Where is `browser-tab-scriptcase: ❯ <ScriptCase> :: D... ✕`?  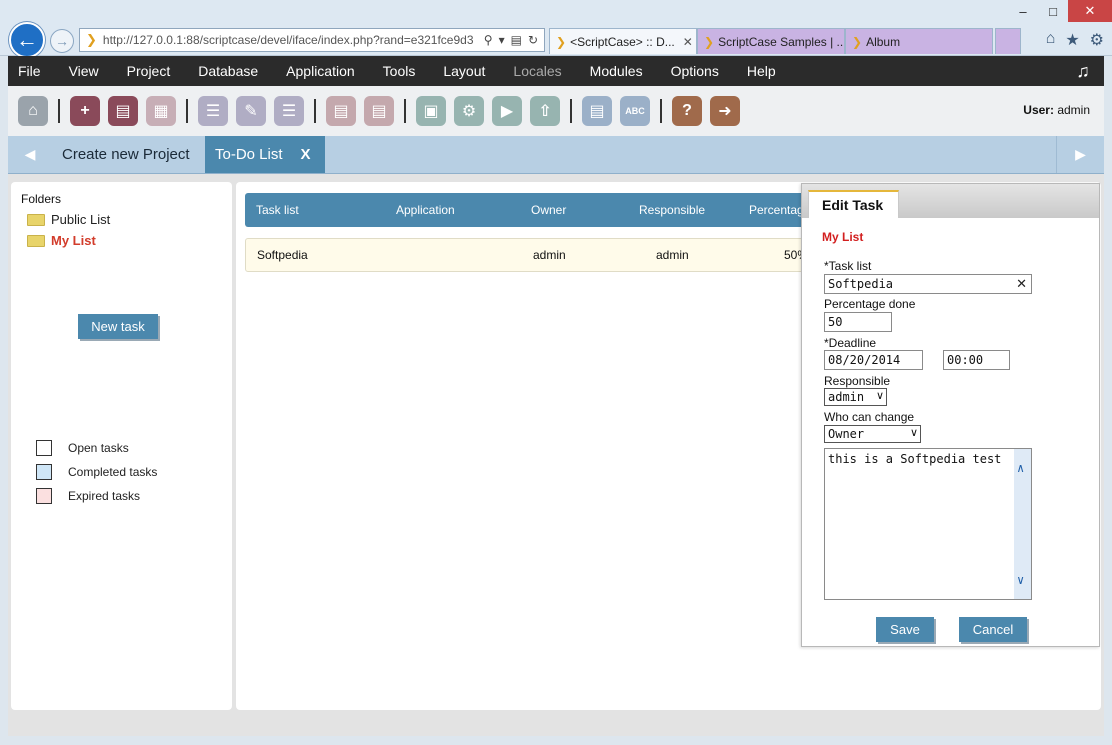 browser-tab-scriptcase: ❯ <ScriptCase> :: D... ✕ is located at coordinates (623, 41).